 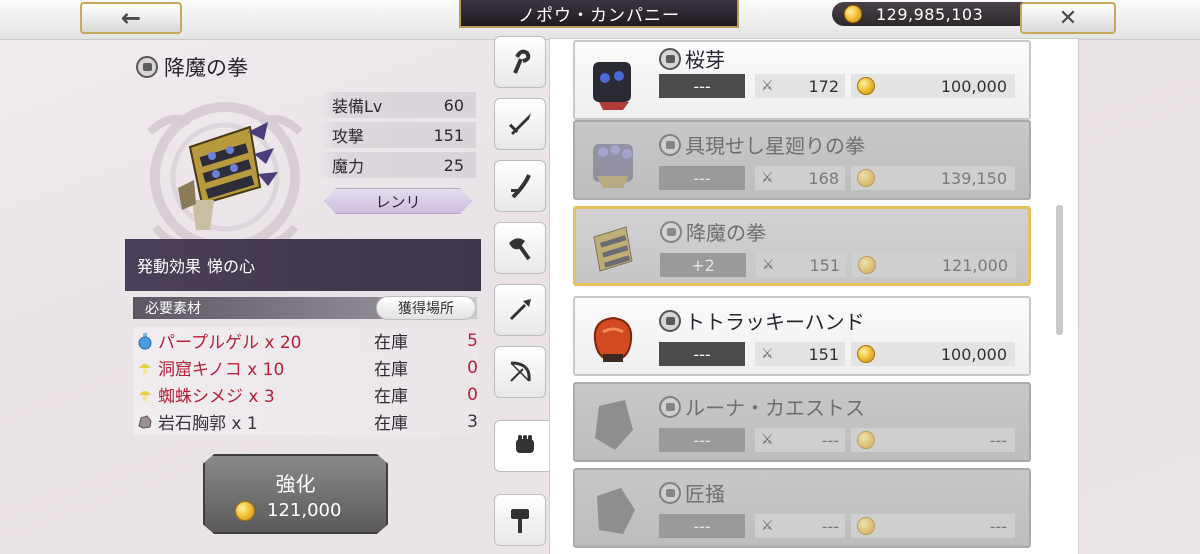 What do you see at coordinates (225, 177) in the screenshot?
I see `item-emblem-image` at bounding box center [225, 177].